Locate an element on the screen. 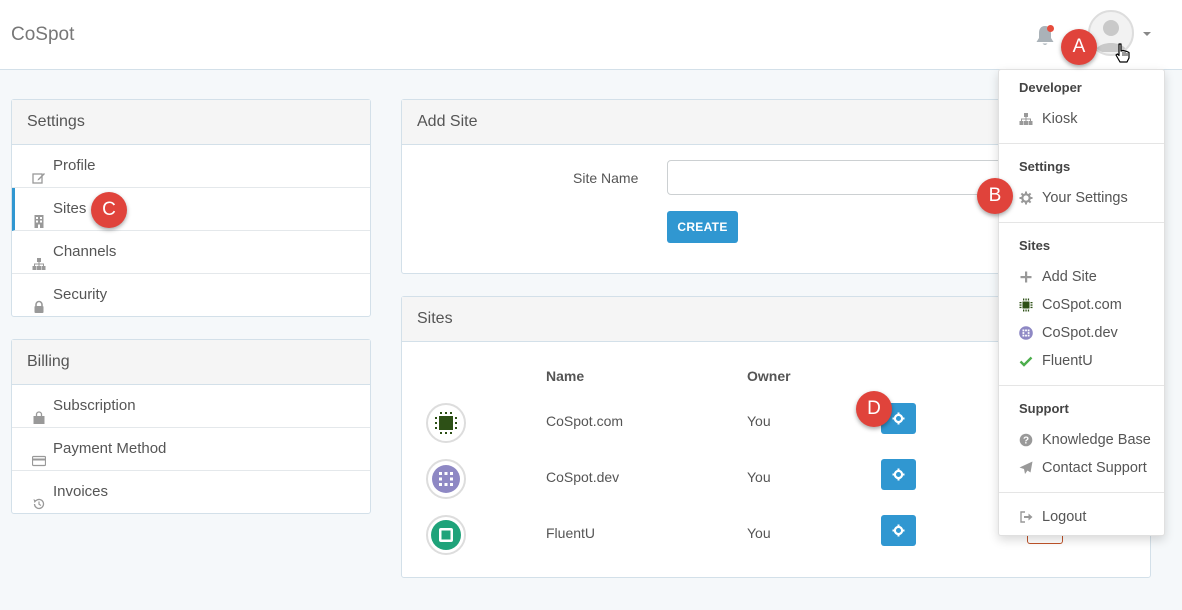 This screenshot has width=1182, height=610. callout-badge-b: B is located at coordinates (995, 196).